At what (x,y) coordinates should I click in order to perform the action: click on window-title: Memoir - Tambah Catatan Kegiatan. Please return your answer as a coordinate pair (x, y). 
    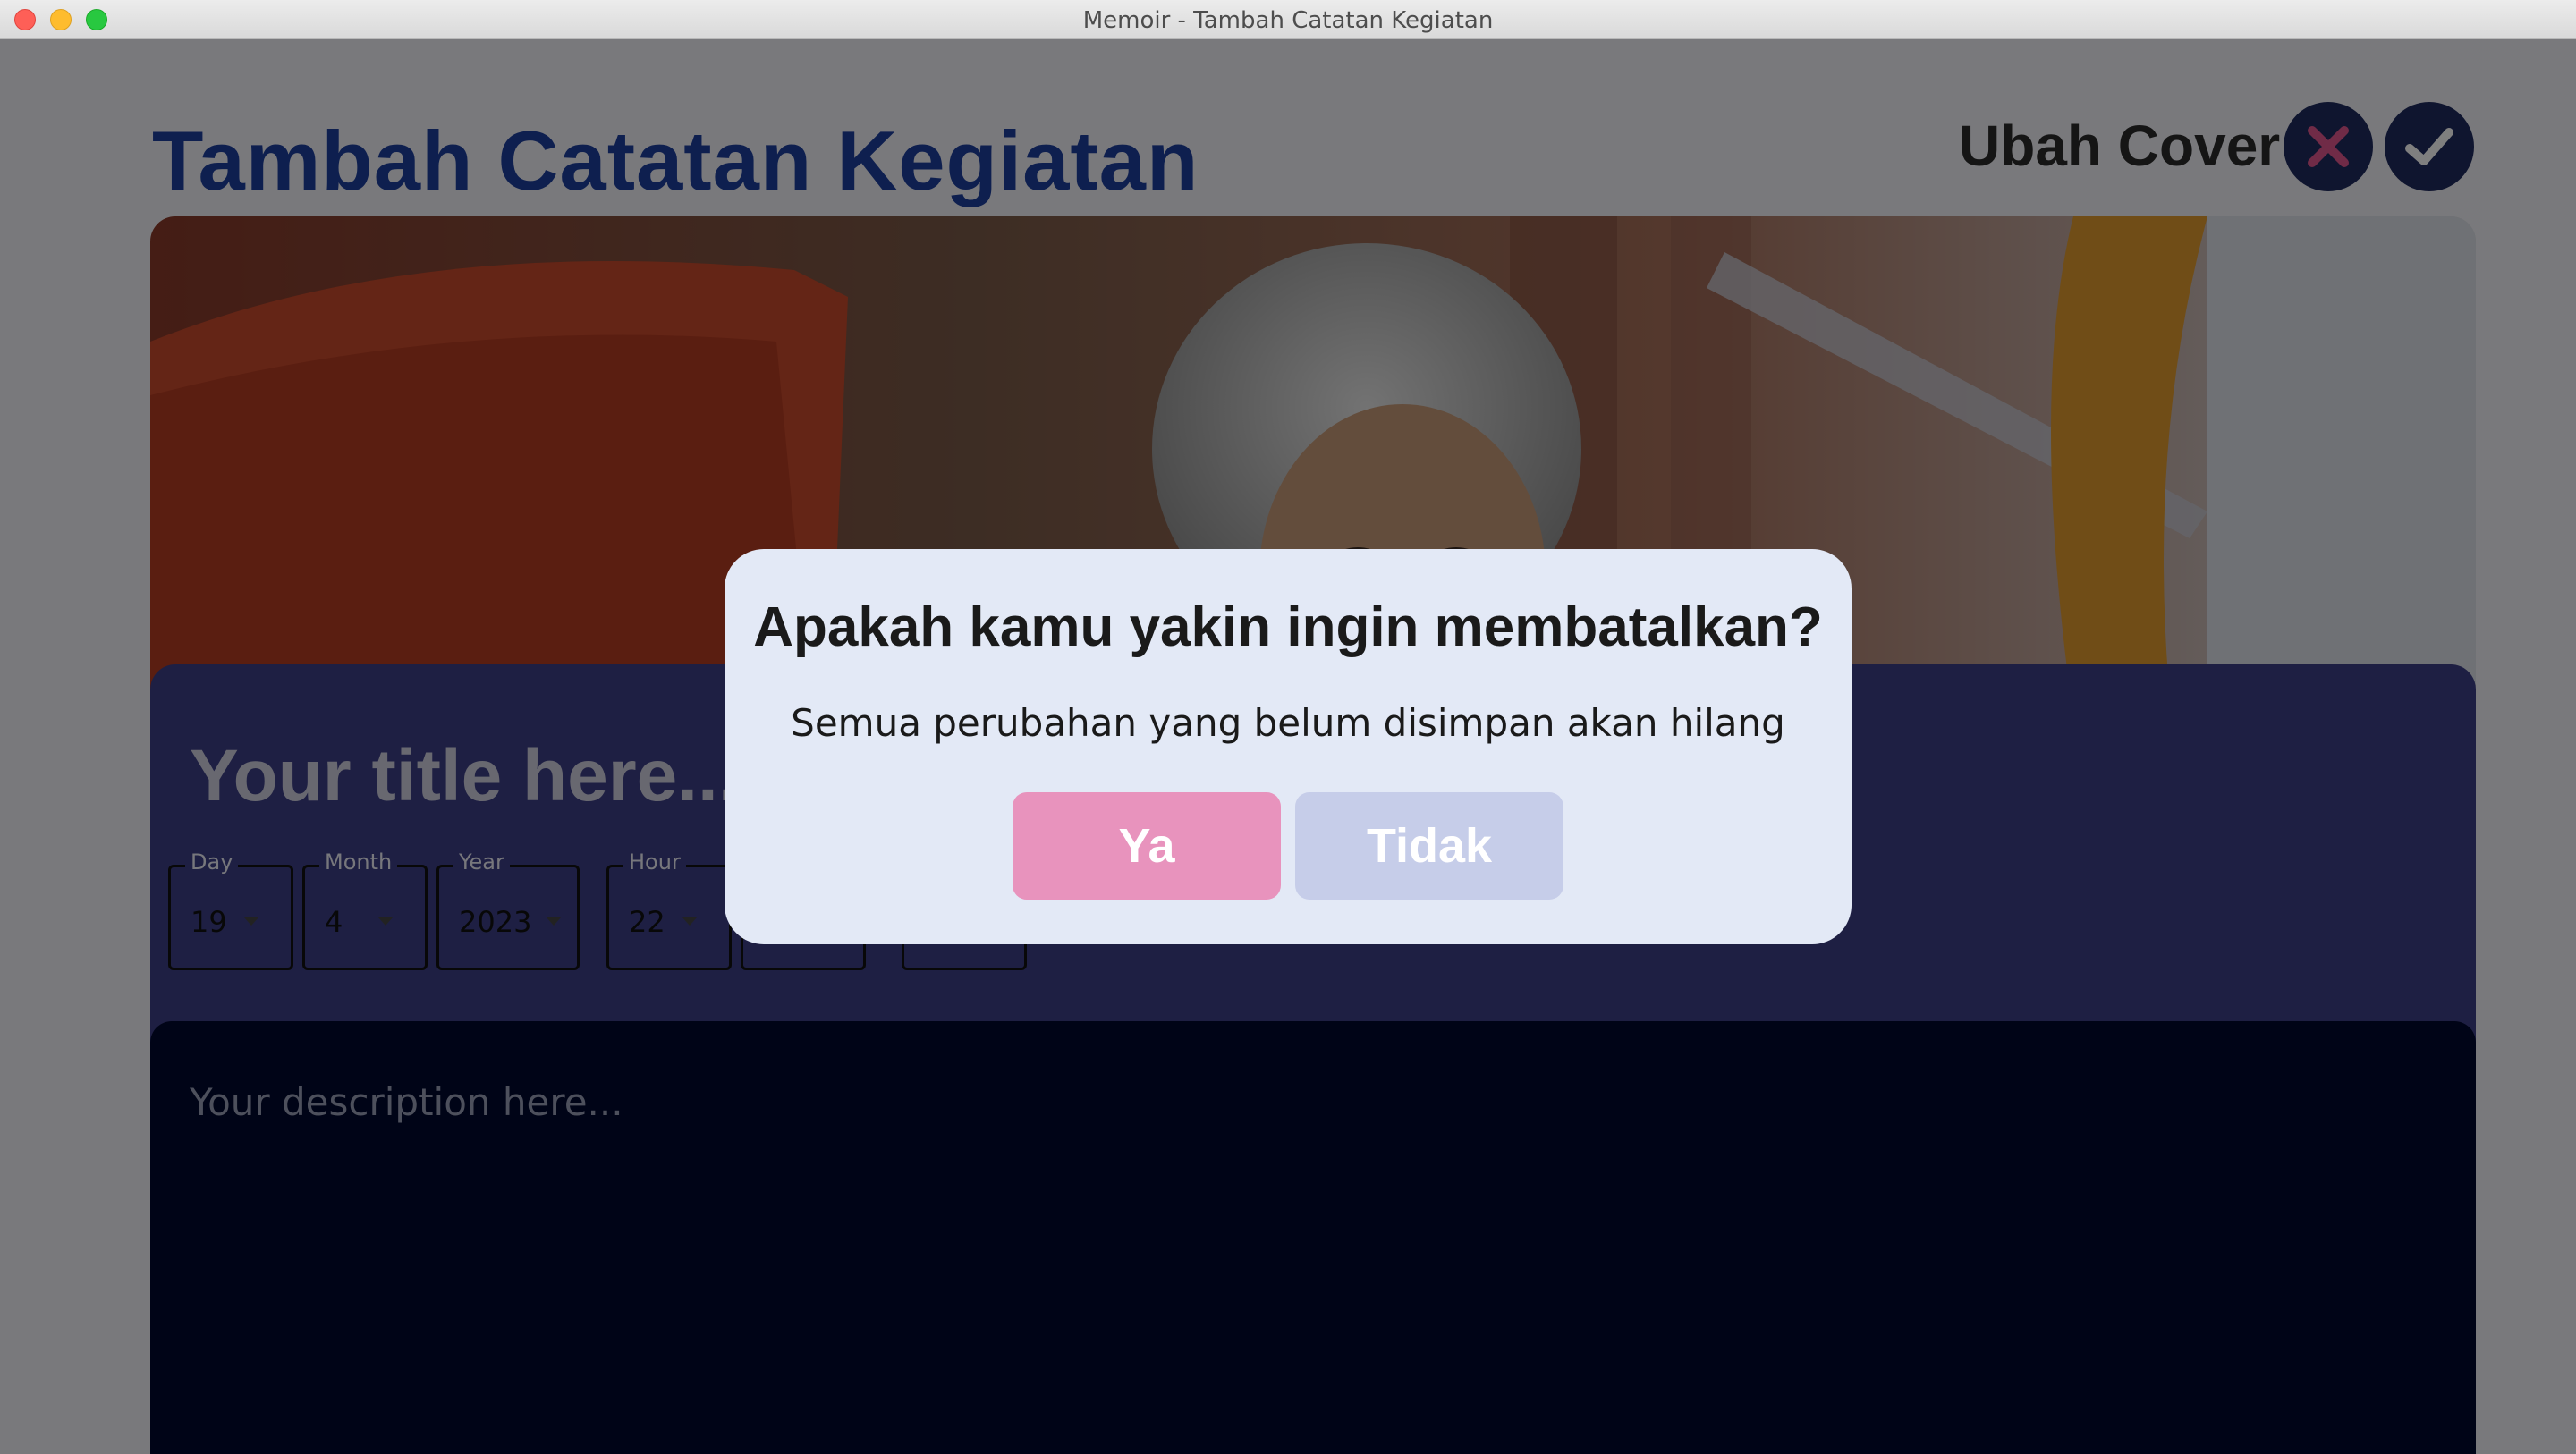
    Looking at the image, I should click on (1288, 20).